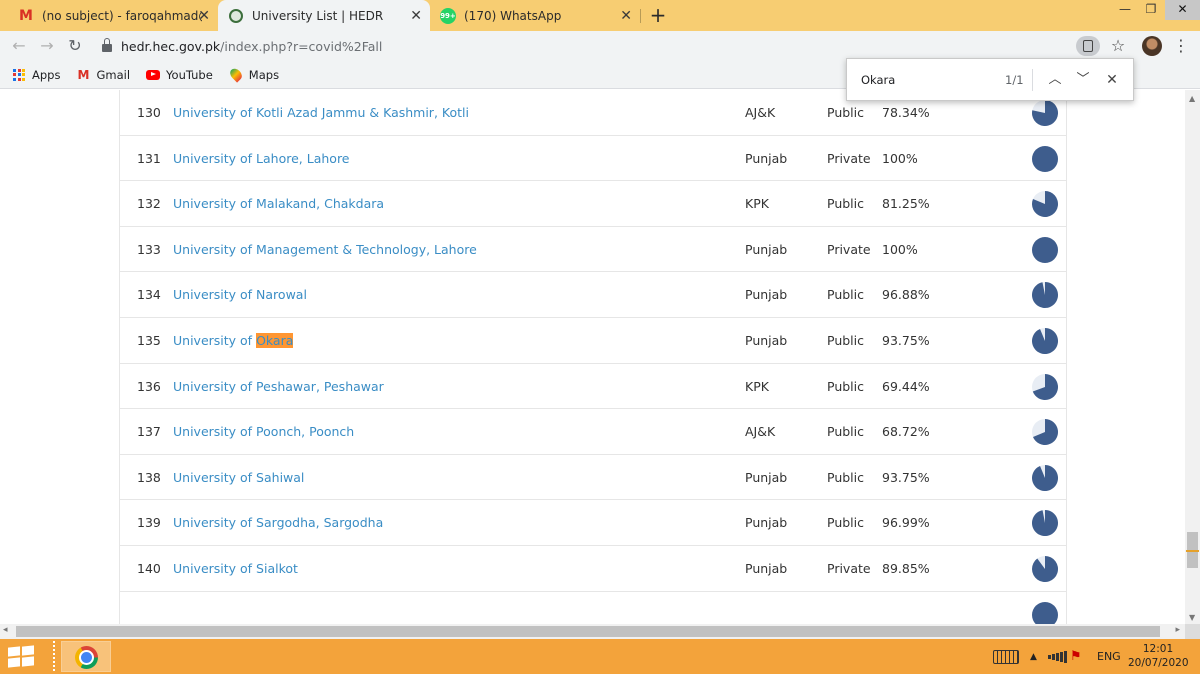 This screenshot has width=1200, height=674. I want to click on university-link: University of Sargodha, Sargodha, so click(278, 523).